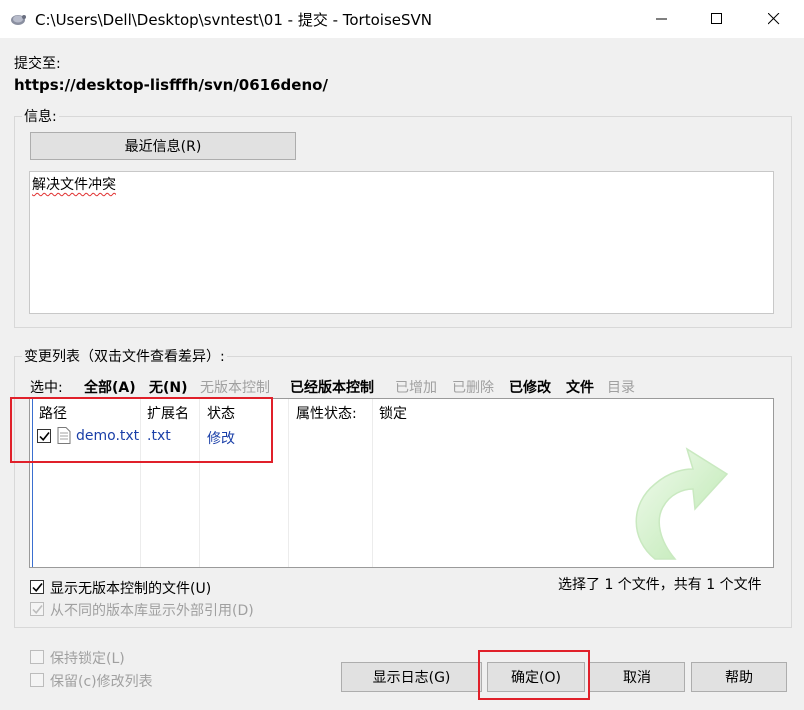 Image resolution: width=804 pixels, height=710 pixels. Describe the element at coordinates (332, 387) in the screenshot. I see `filter-versioned: 已经版本控制` at that location.